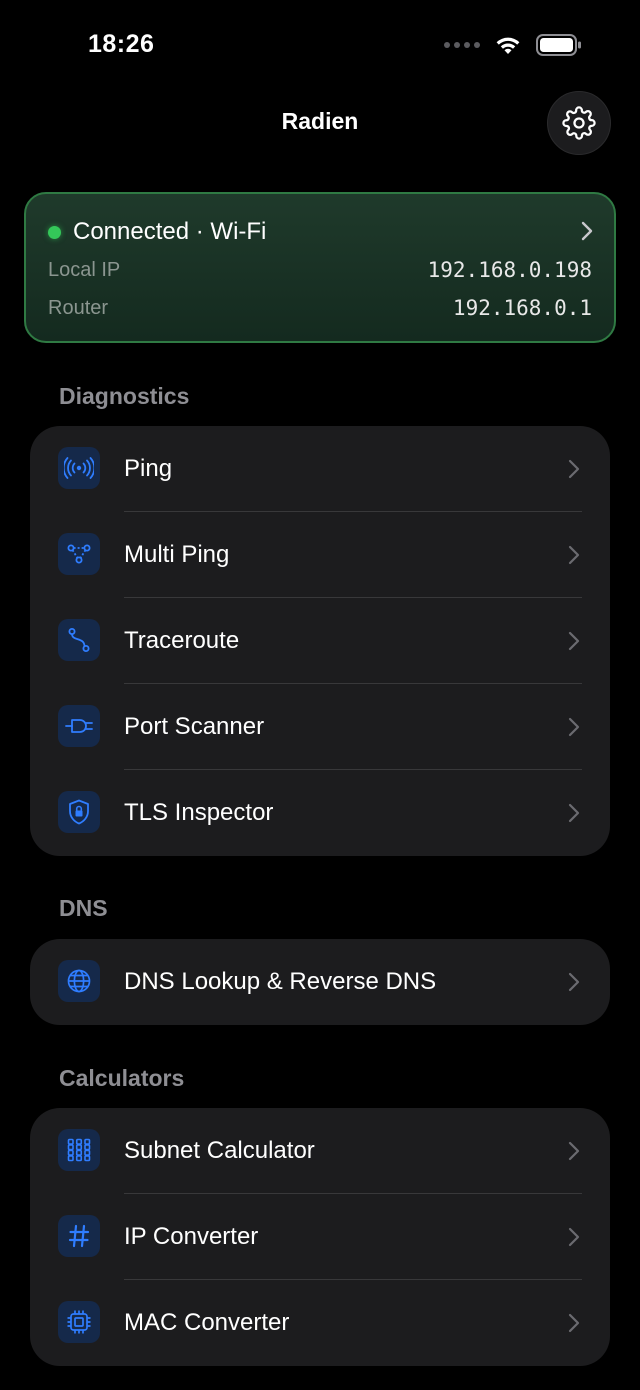 The image size is (640, 1390). Describe the element at coordinates (219, 1150) in the screenshot. I see `list-item-label: Subnet Calculator` at that location.